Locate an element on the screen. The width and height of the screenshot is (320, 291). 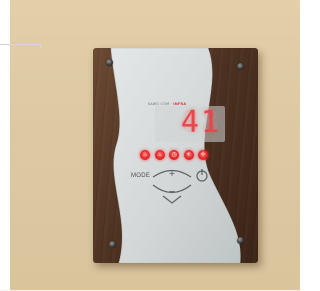
function-icon-row: ♨ ♨ ◷ ☀ ✢ is located at coordinates (174, 155).